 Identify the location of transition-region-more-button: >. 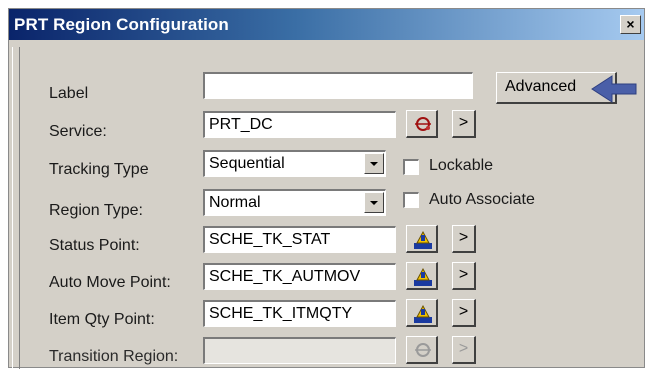
(464, 350).